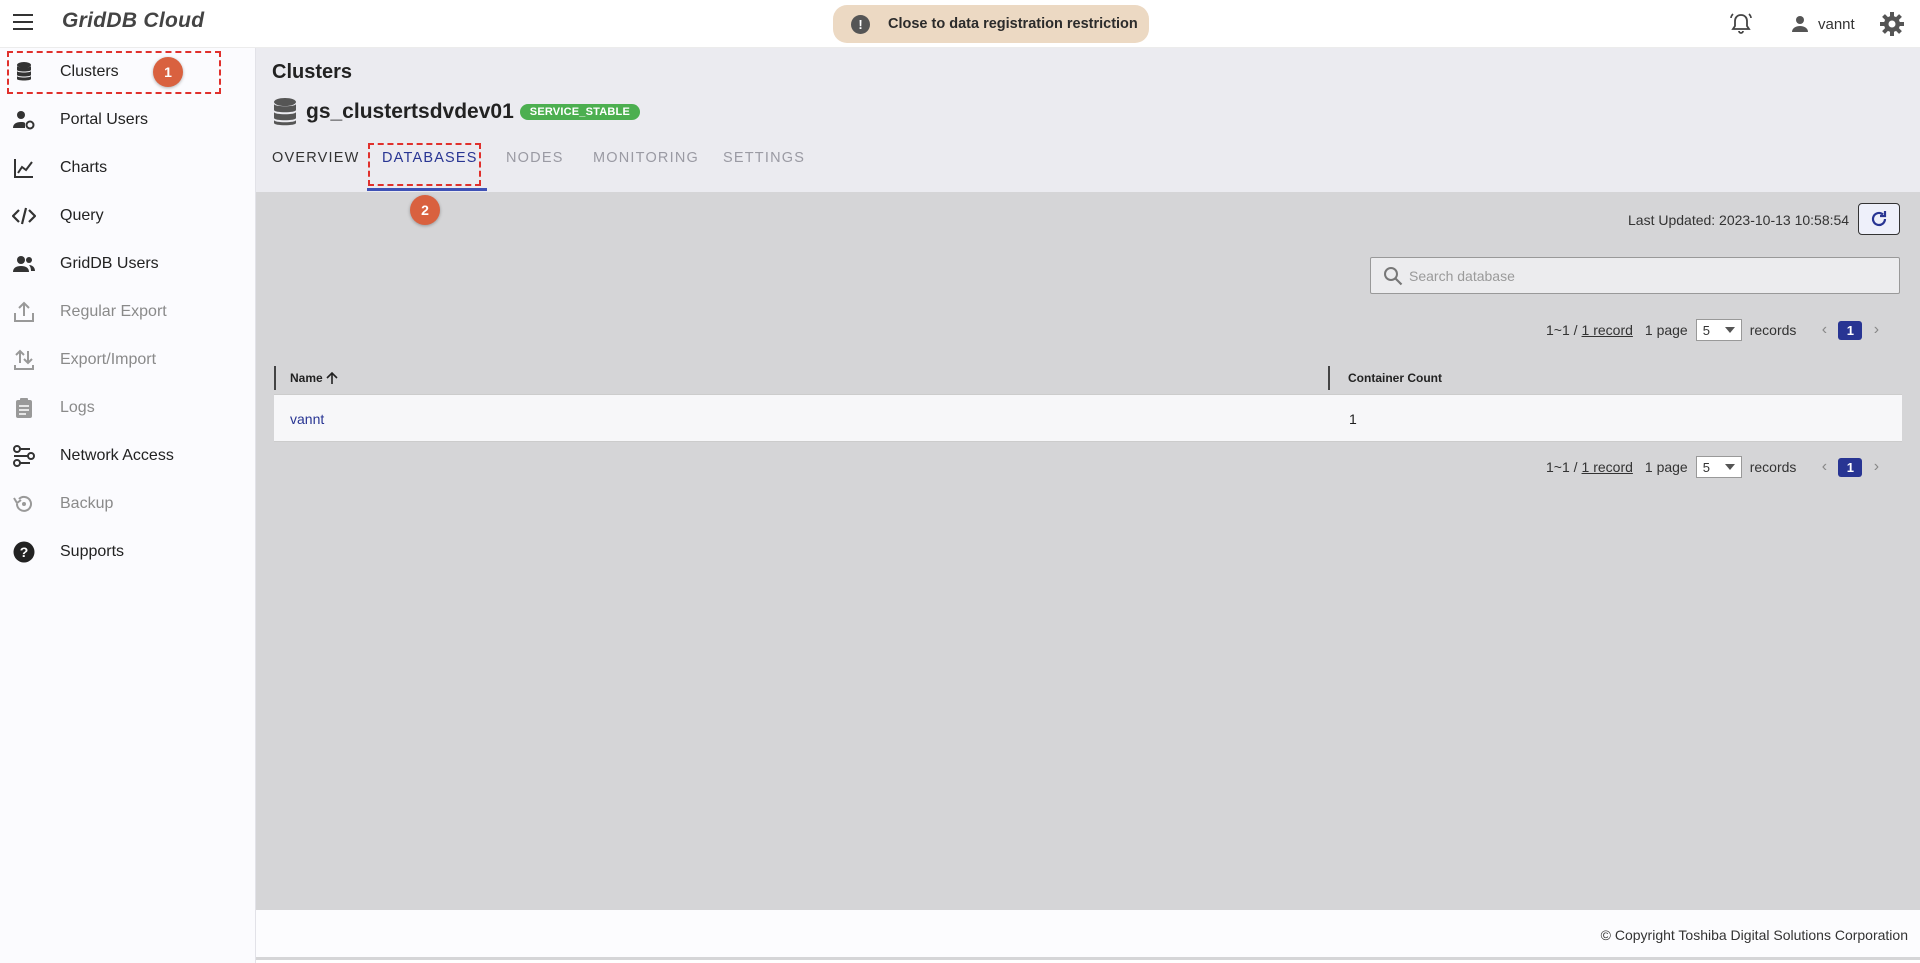 Image resolution: width=1920 pixels, height=963 pixels. I want to click on search-input, so click(1649, 275).